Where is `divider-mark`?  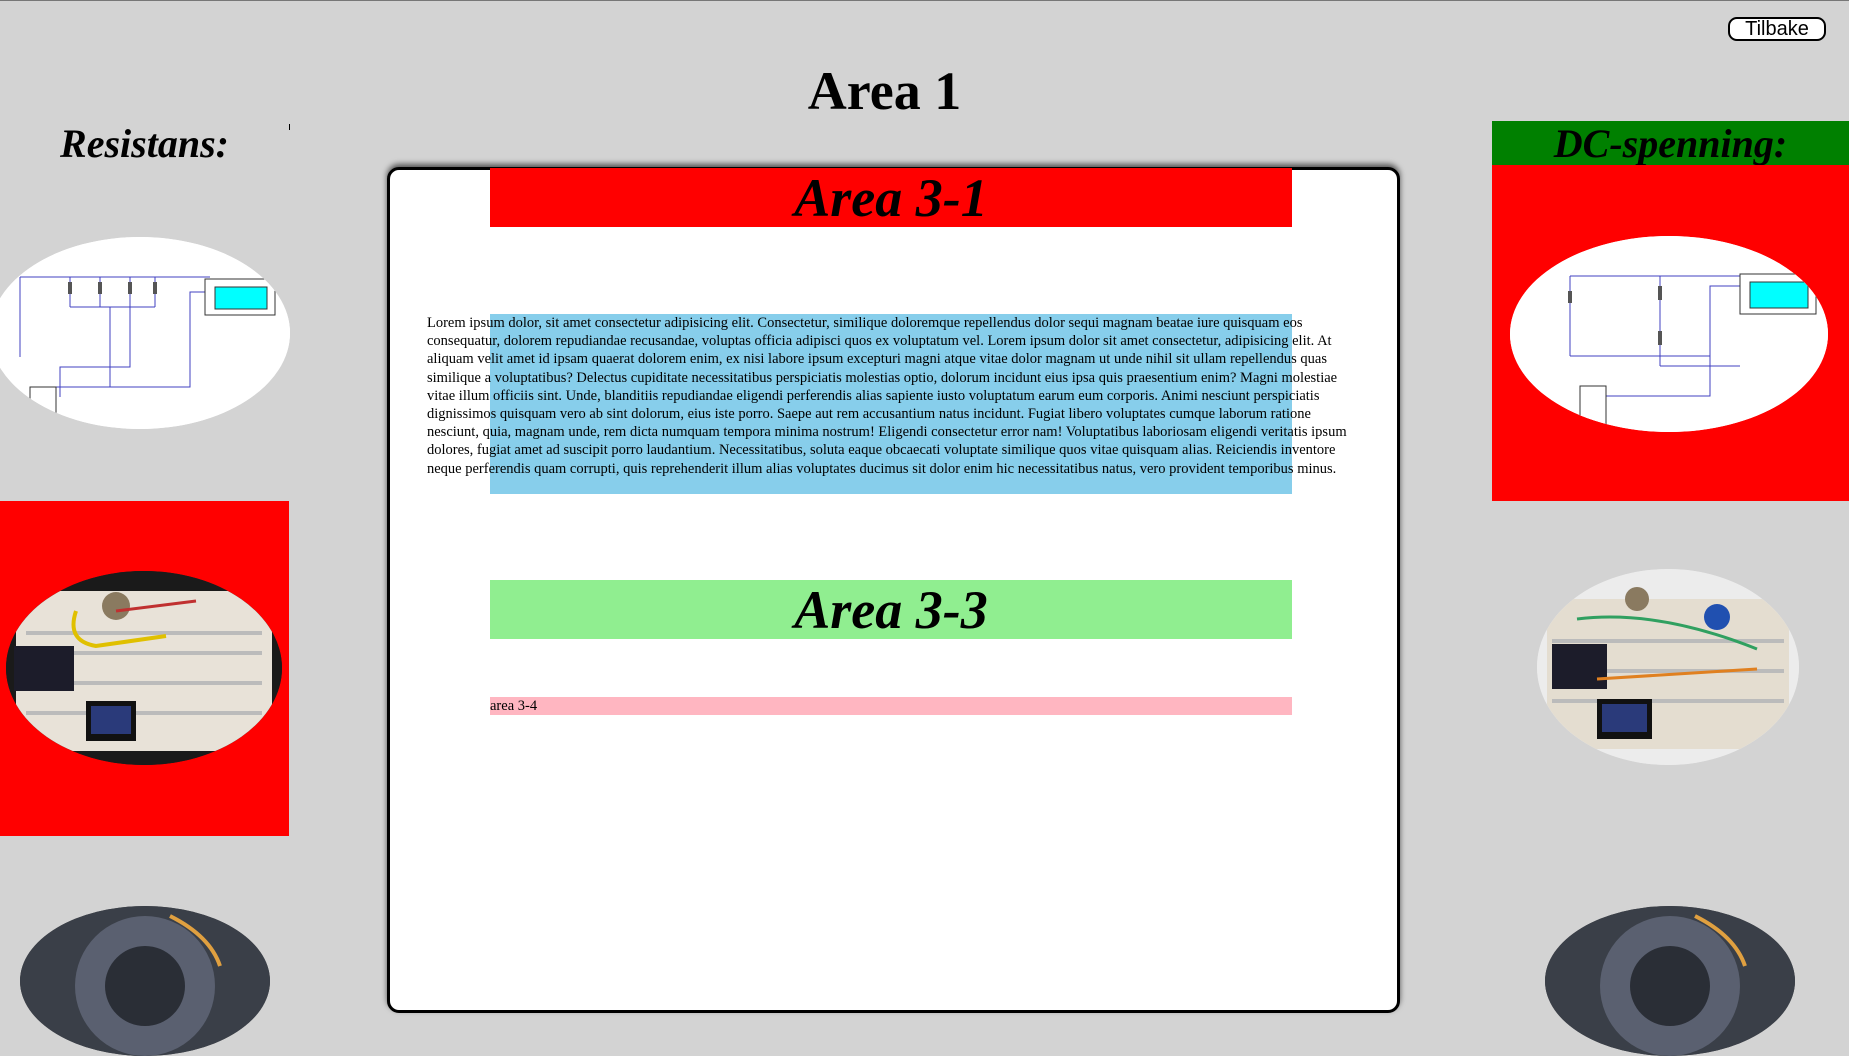
divider-mark is located at coordinates (289, 127).